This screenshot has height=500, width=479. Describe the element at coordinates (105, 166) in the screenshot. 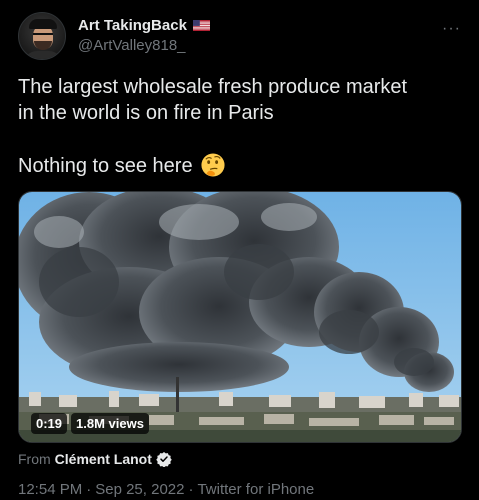

I see `tweet-text-line-3: Nothing to see here` at that location.